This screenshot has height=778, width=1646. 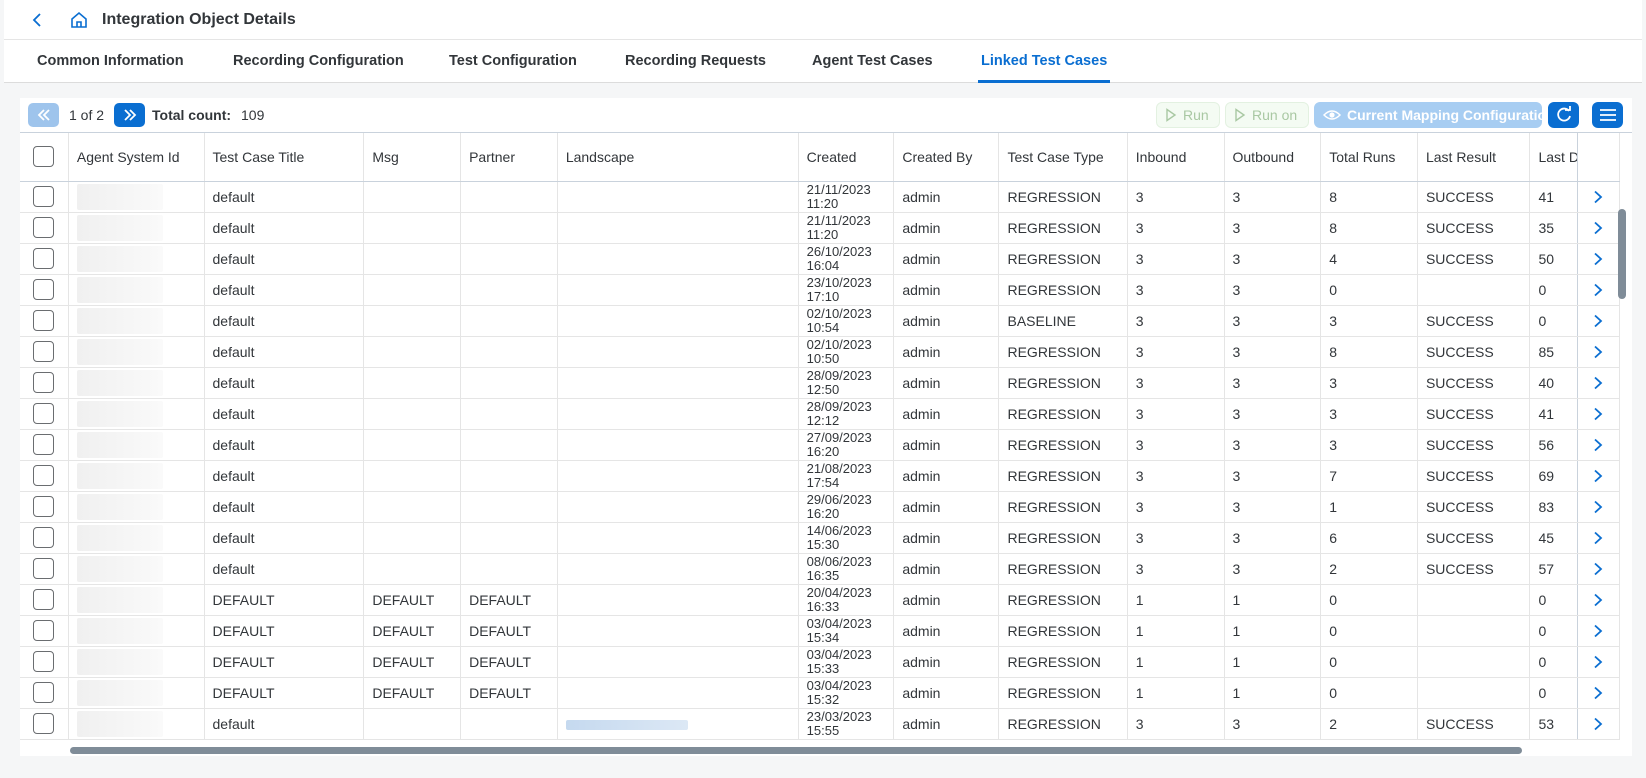 What do you see at coordinates (110, 61) in the screenshot?
I see `tab-common-information: Common Information` at bounding box center [110, 61].